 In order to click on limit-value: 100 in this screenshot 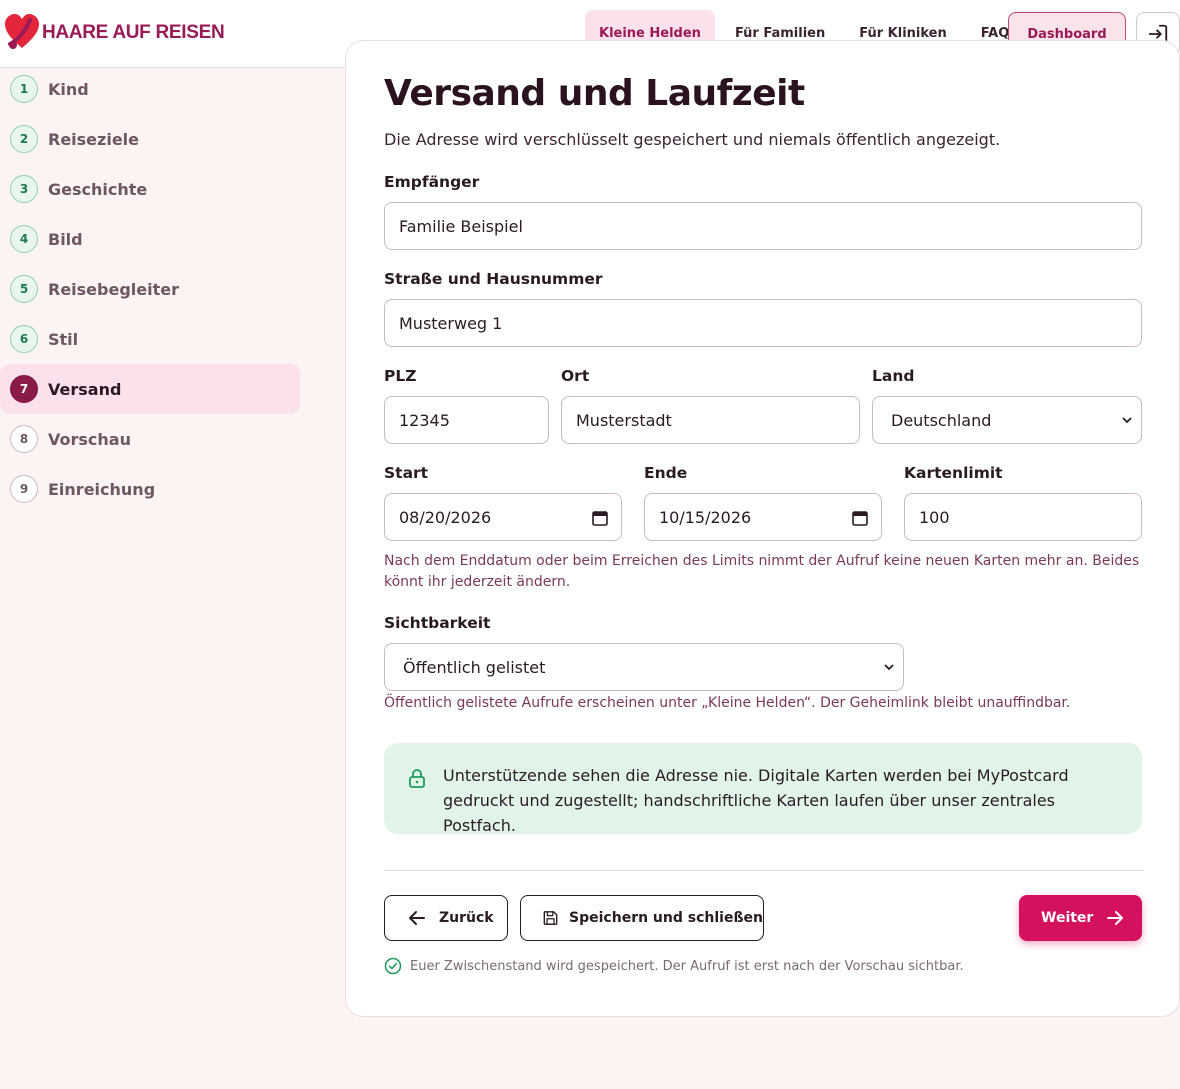, I will do `click(934, 517)`.